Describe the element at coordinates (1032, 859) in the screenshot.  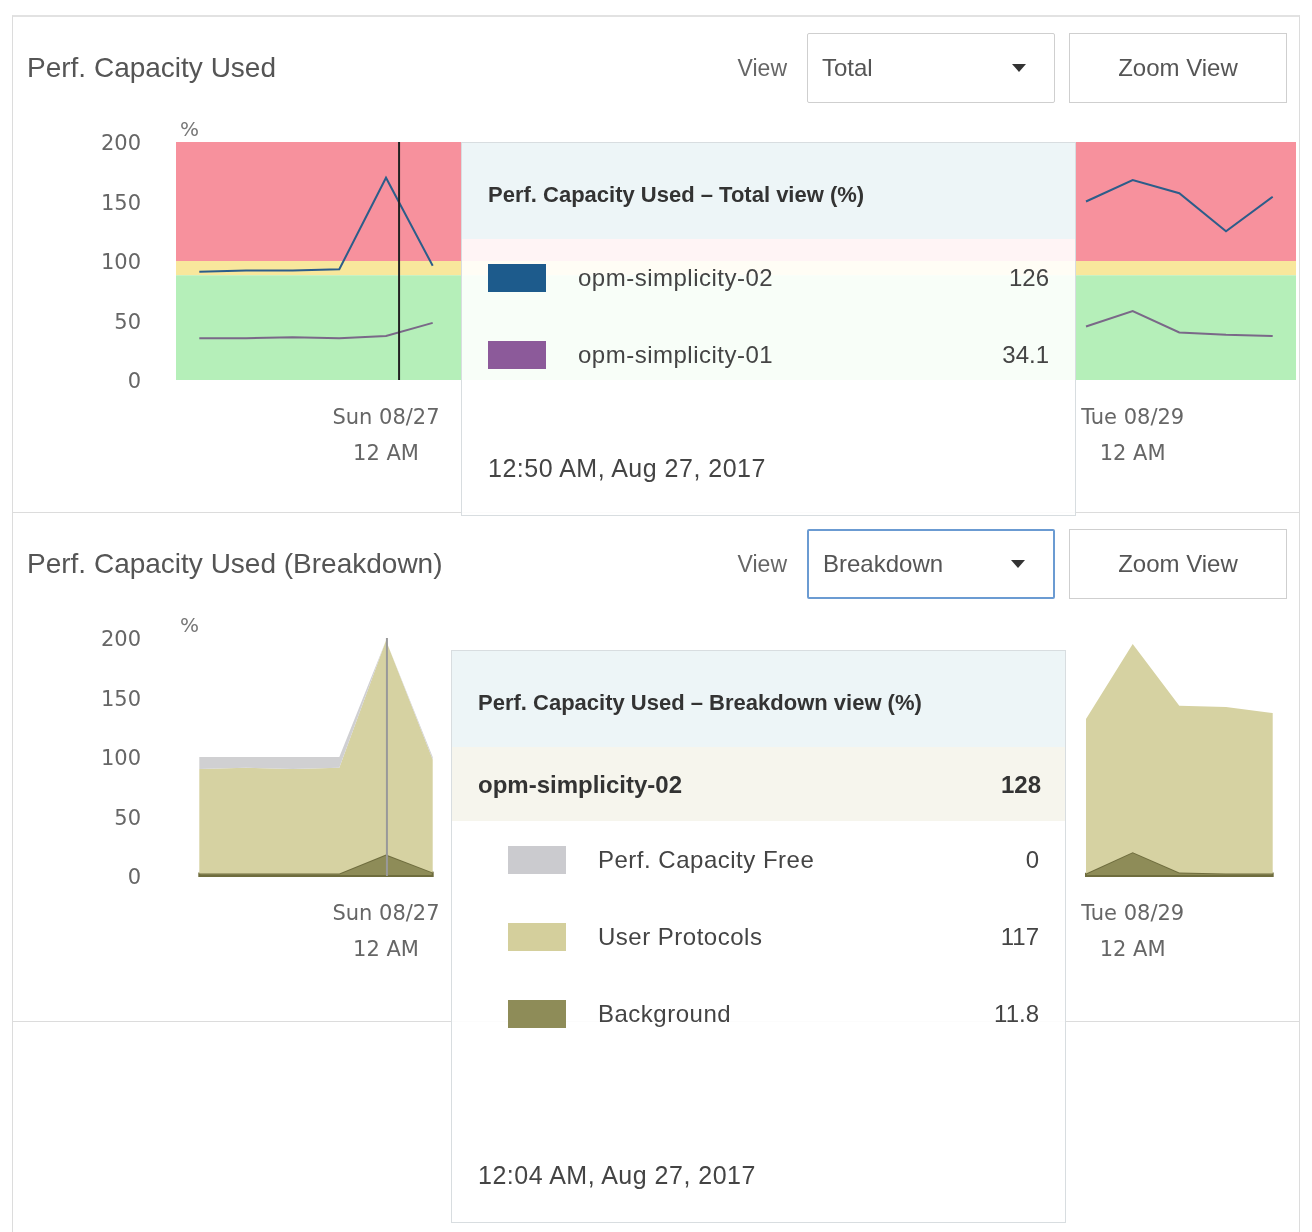
I see `series-value: 0` at that location.